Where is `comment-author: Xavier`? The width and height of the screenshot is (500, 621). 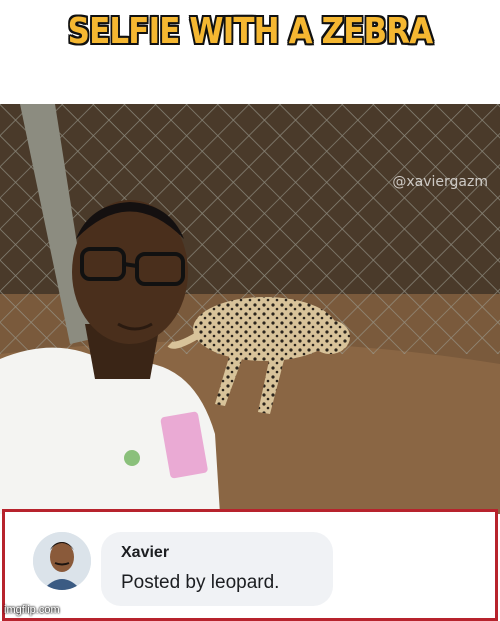
comment-author: Xavier is located at coordinates (145, 553).